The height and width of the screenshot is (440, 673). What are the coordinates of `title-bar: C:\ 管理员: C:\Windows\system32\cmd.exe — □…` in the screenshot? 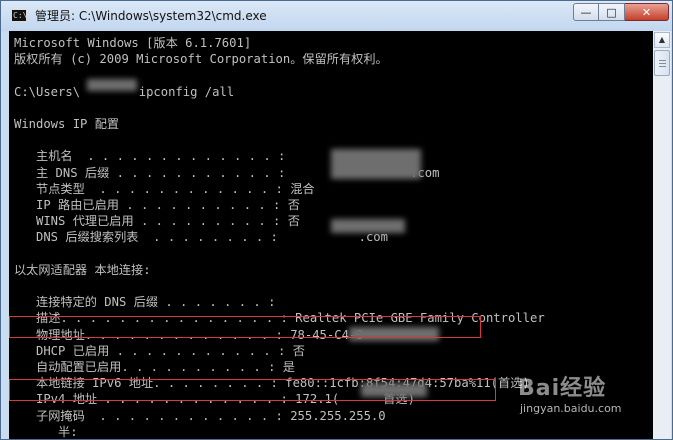 It's located at (336, 16).